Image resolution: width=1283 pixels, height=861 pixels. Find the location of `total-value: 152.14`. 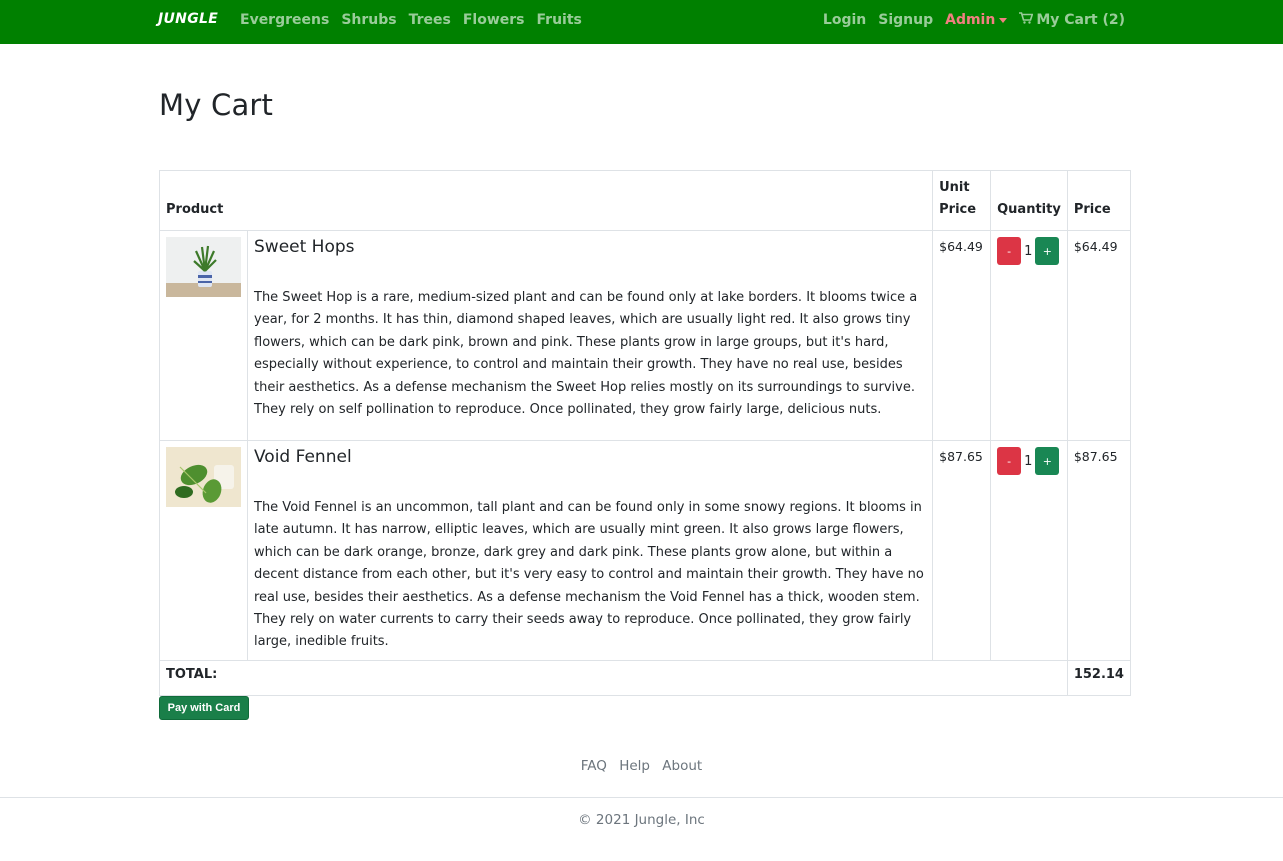

total-value: 152.14 is located at coordinates (1099, 677).